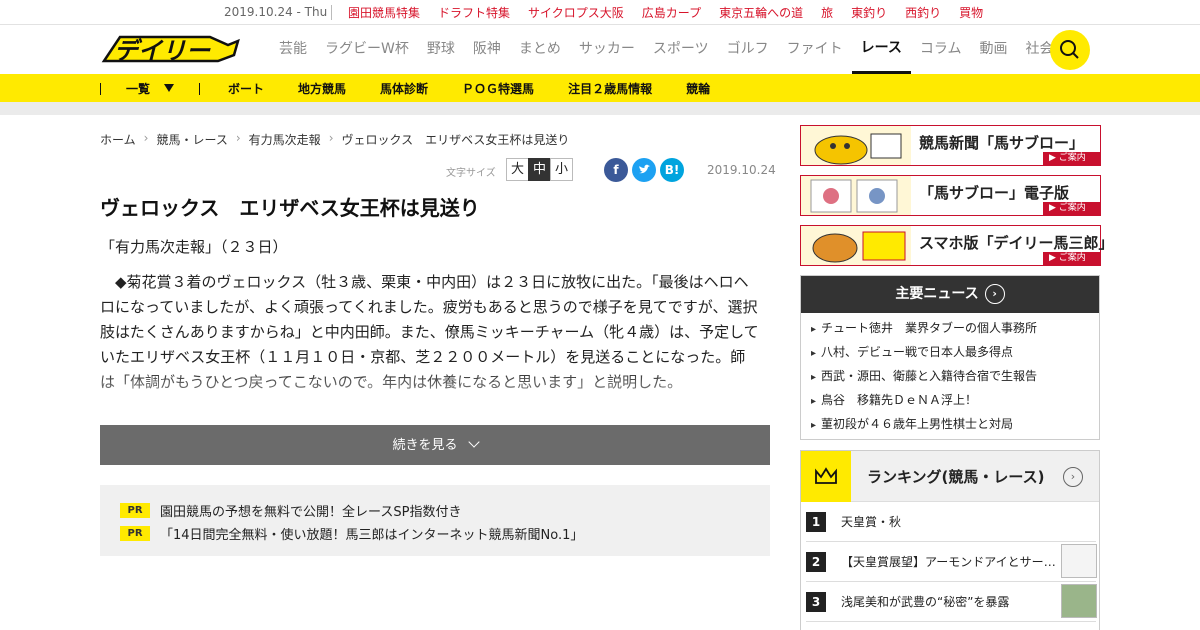 The width and height of the screenshot is (1200, 630). Describe the element at coordinates (170, 49) in the screenshot. I see `daily-logo: デイリー` at that location.